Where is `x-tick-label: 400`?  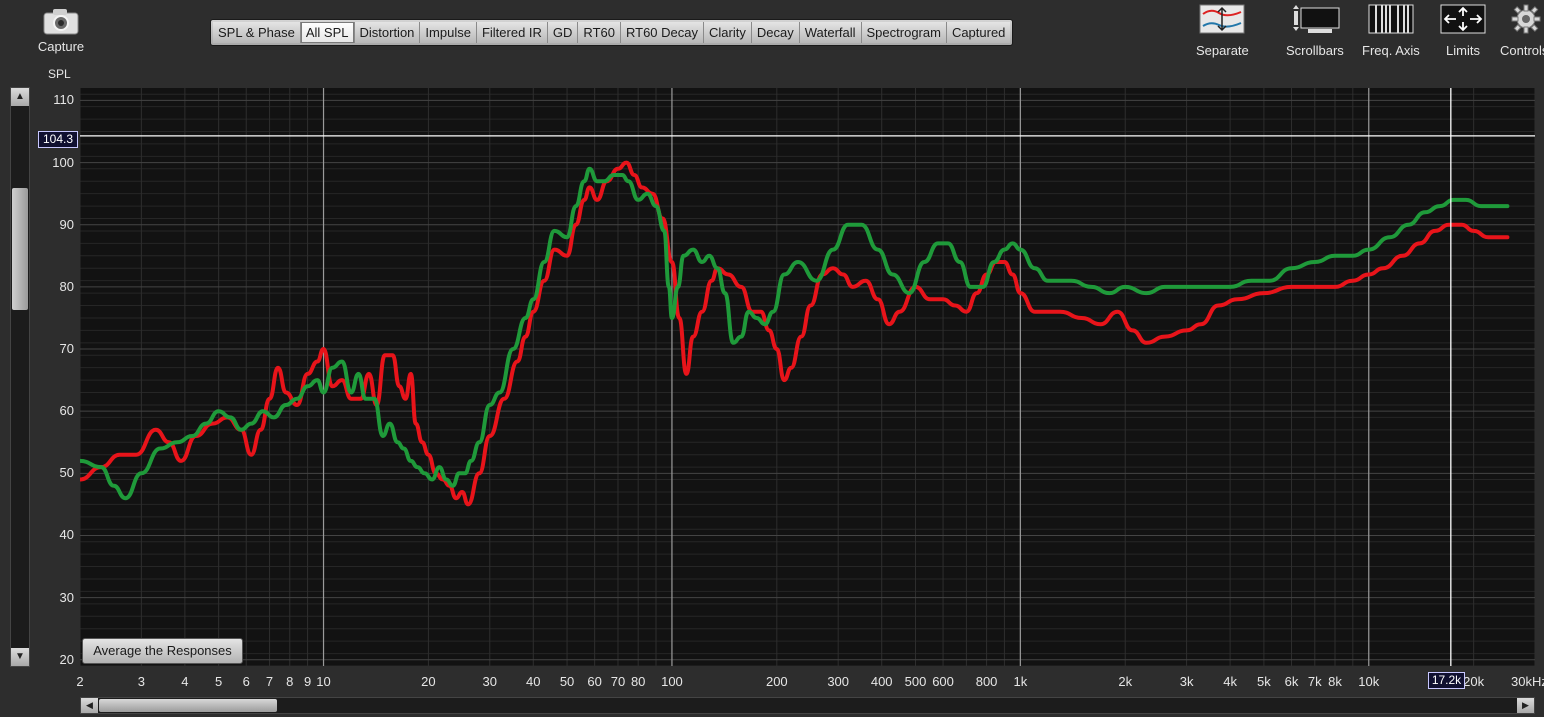 x-tick-label: 400 is located at coordinates (881, 681).